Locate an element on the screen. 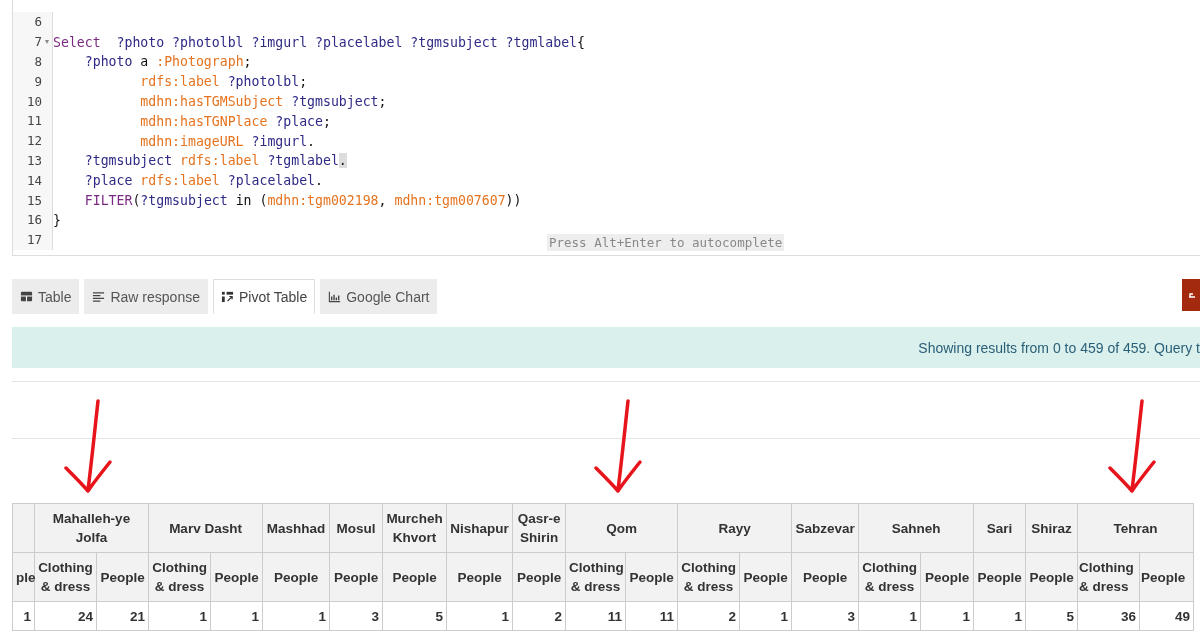  column-group-header: Shiraz is located at coordinates (1051, 528).